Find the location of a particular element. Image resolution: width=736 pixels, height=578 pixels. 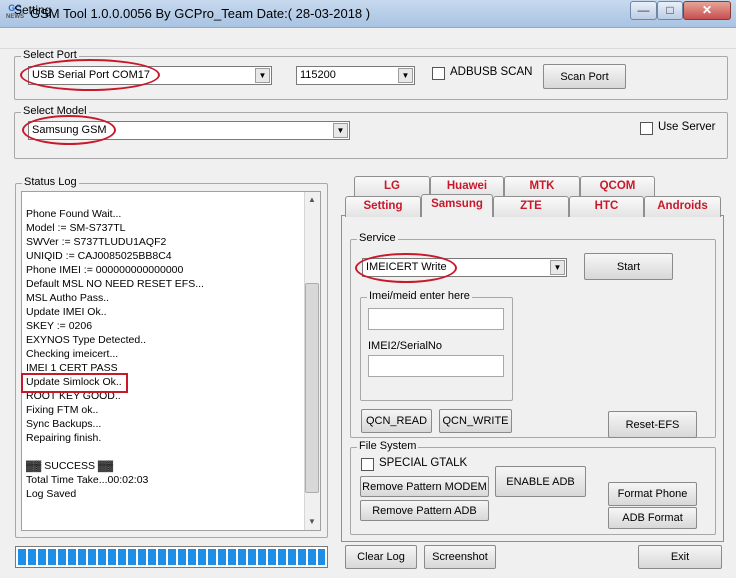

reset-efs-button: Reset-EFS is located at coordinates (652, 424).